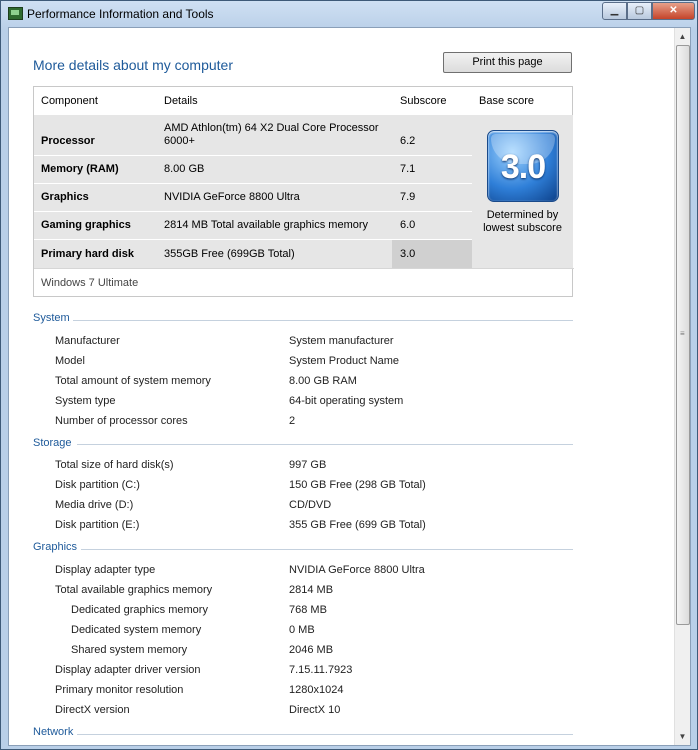  What do you see at coordinates (266, 225) in the screenshot?
I see `component-details: 2814 MB Total available graphics memory` at bounding box center [266, 225].